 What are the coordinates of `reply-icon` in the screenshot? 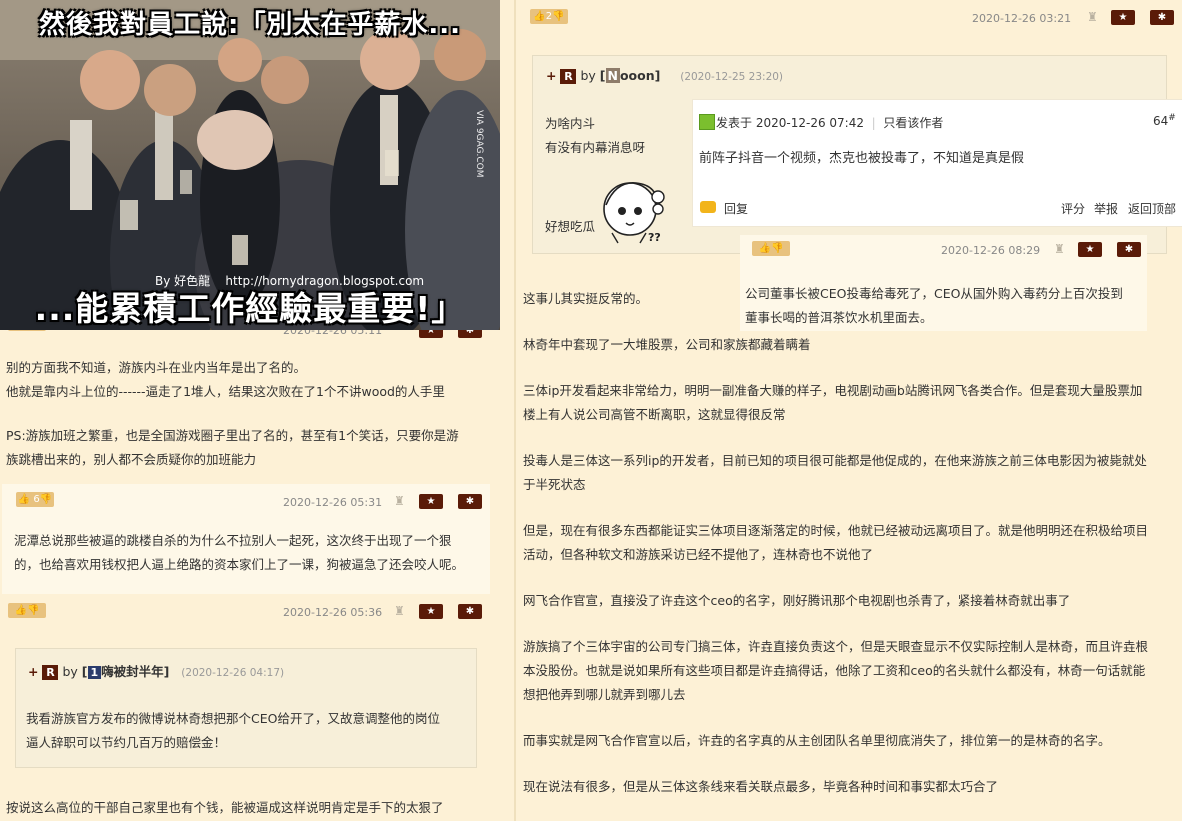 It's located at (708, 207).